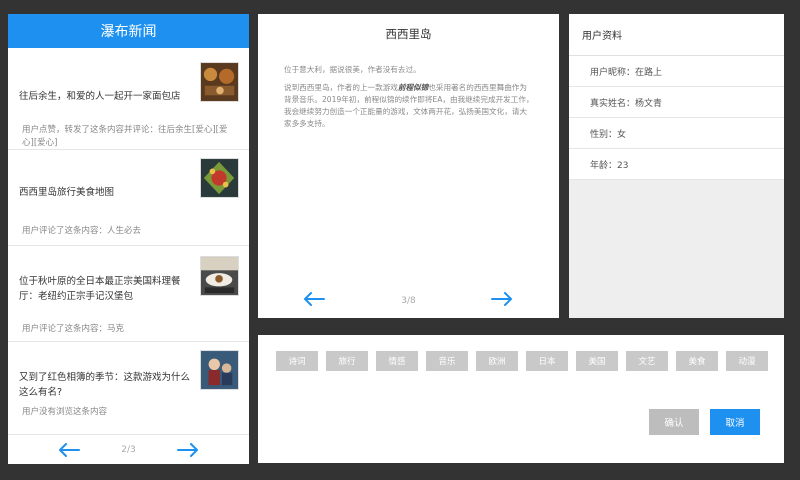 The image size is (800, 480). What do you see at coordinates (597, 361) in the screenshot?
I see `tag-usa: 美国` at bounding box center [597, 361].